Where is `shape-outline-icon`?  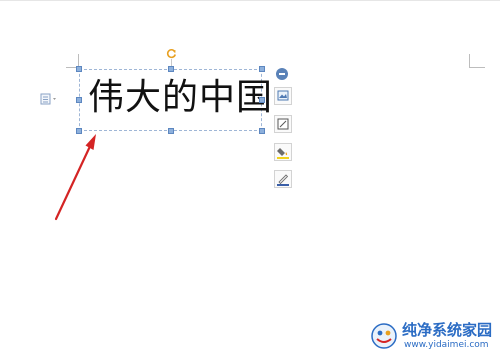
shape-outline-icon is located at coordinates (283, 124).